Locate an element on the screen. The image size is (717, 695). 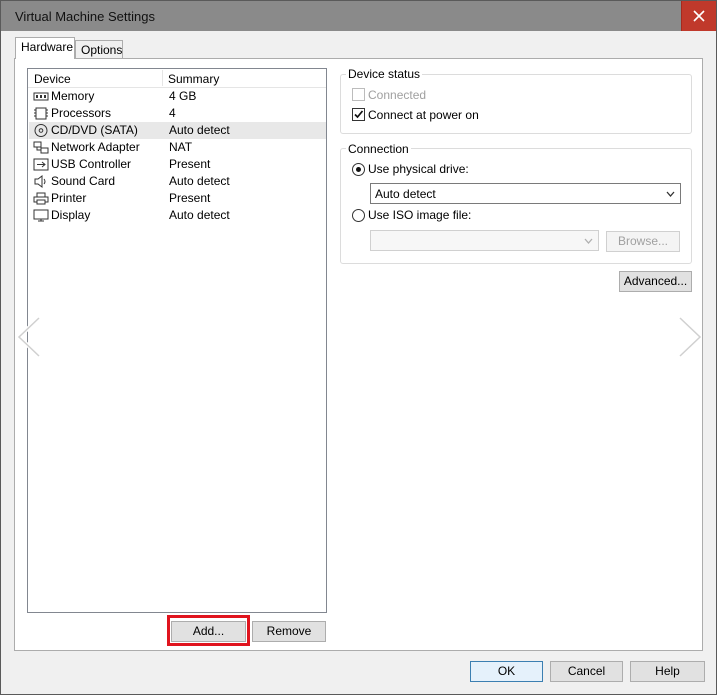
connect-at-power-on-checkbox is located at coordinates (358, 114).